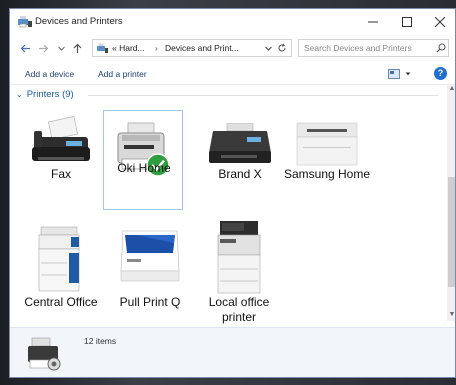  I want to click on device-samsung-home: Samsung Home, so click(327, 159).